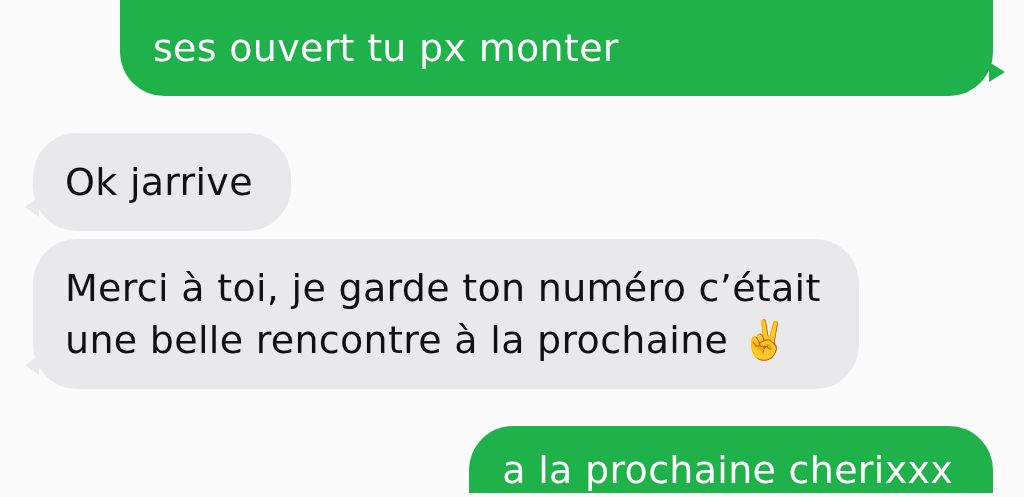 The height and width of the screenshot is (497, 1024). I want to click on bubble-tail, so click(997, 72).